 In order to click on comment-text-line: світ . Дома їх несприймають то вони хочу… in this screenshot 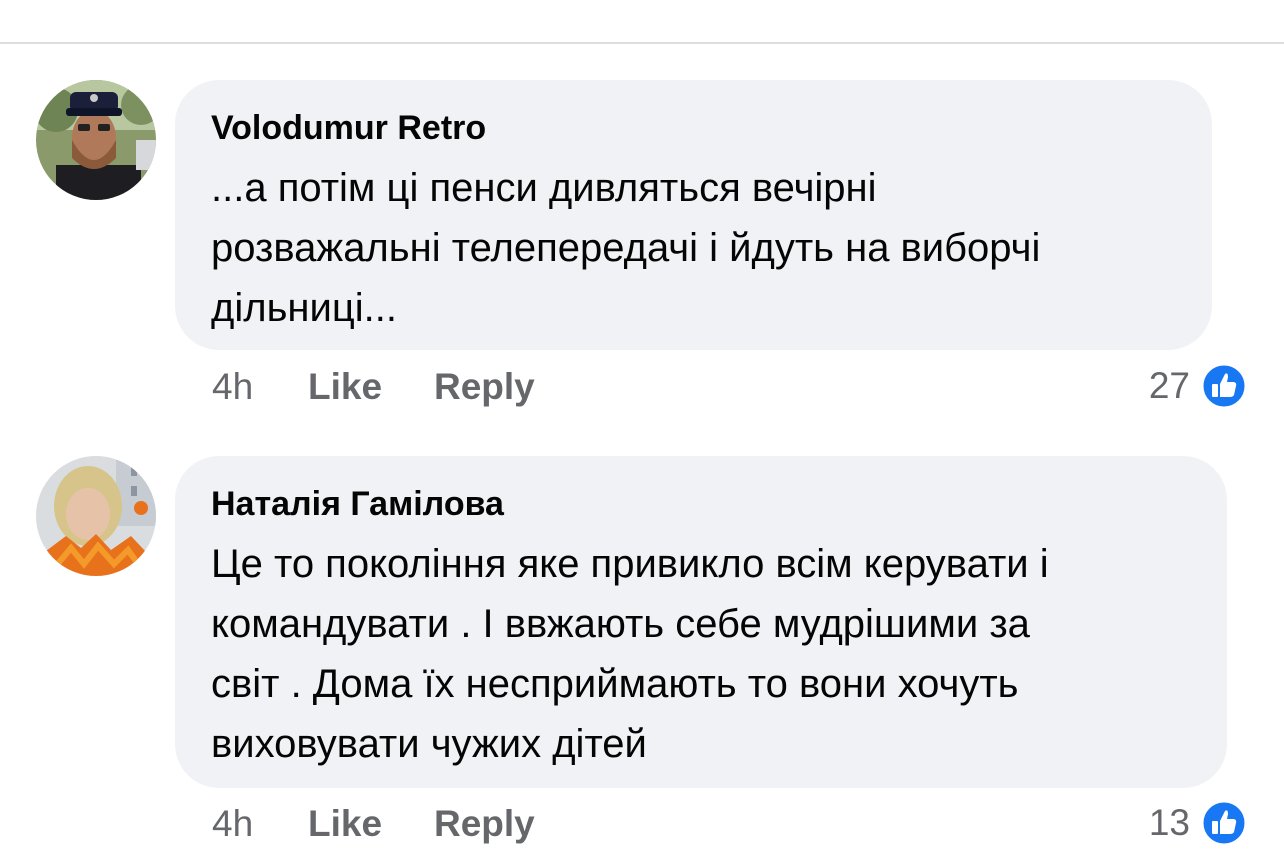, I will do `click(615, 684)`.